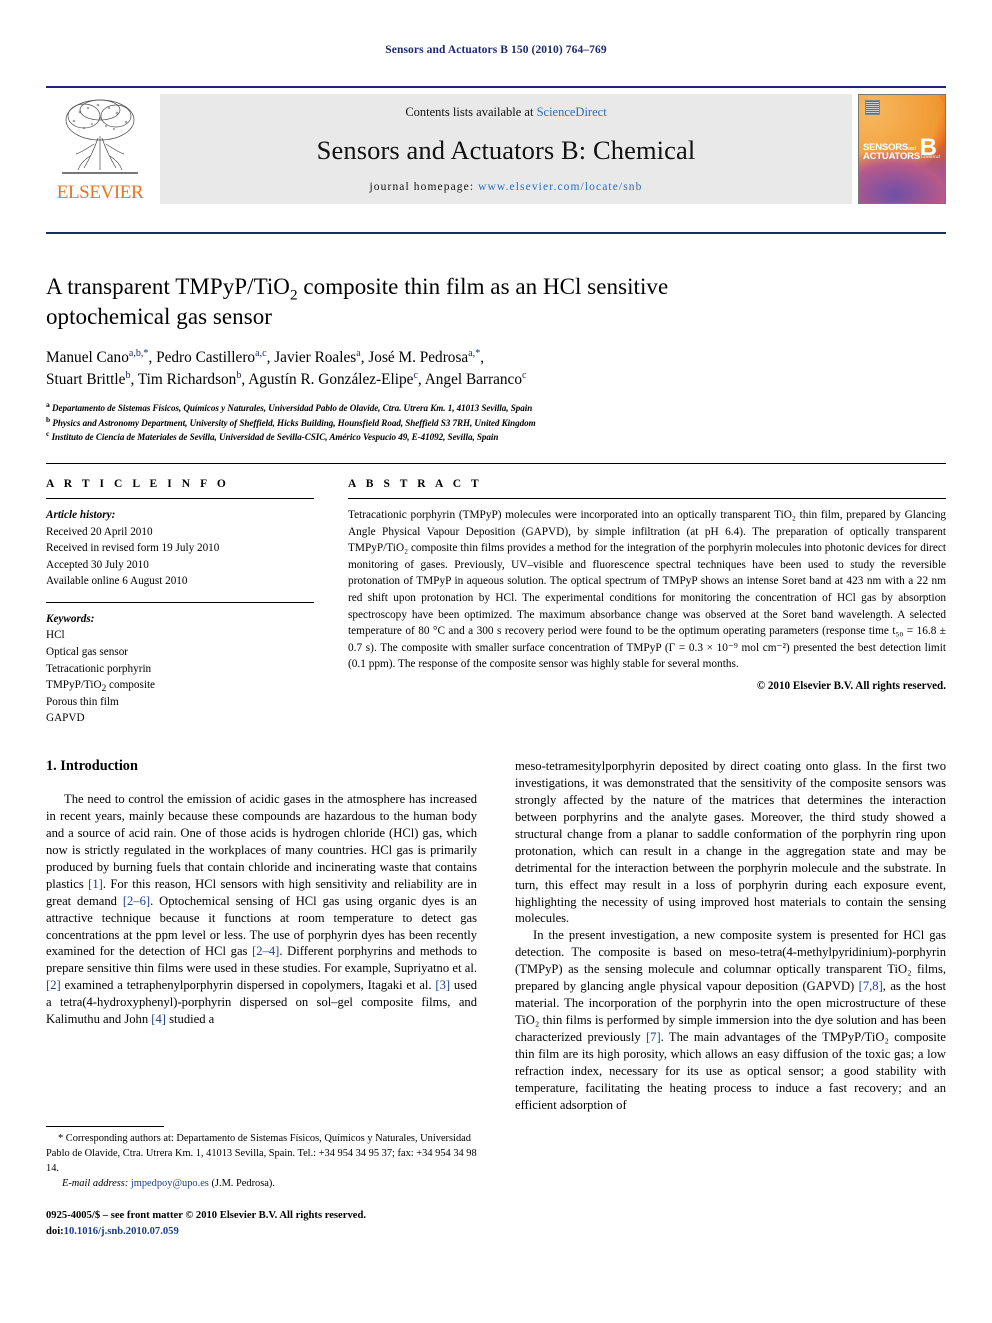 The height and width of the screenshot is (1323, 992). Describe the element at coordinates (261, 1232) in the screenshot. I see `doi-line: doi:10.1016/j.snb.2010.07.059` at that location.